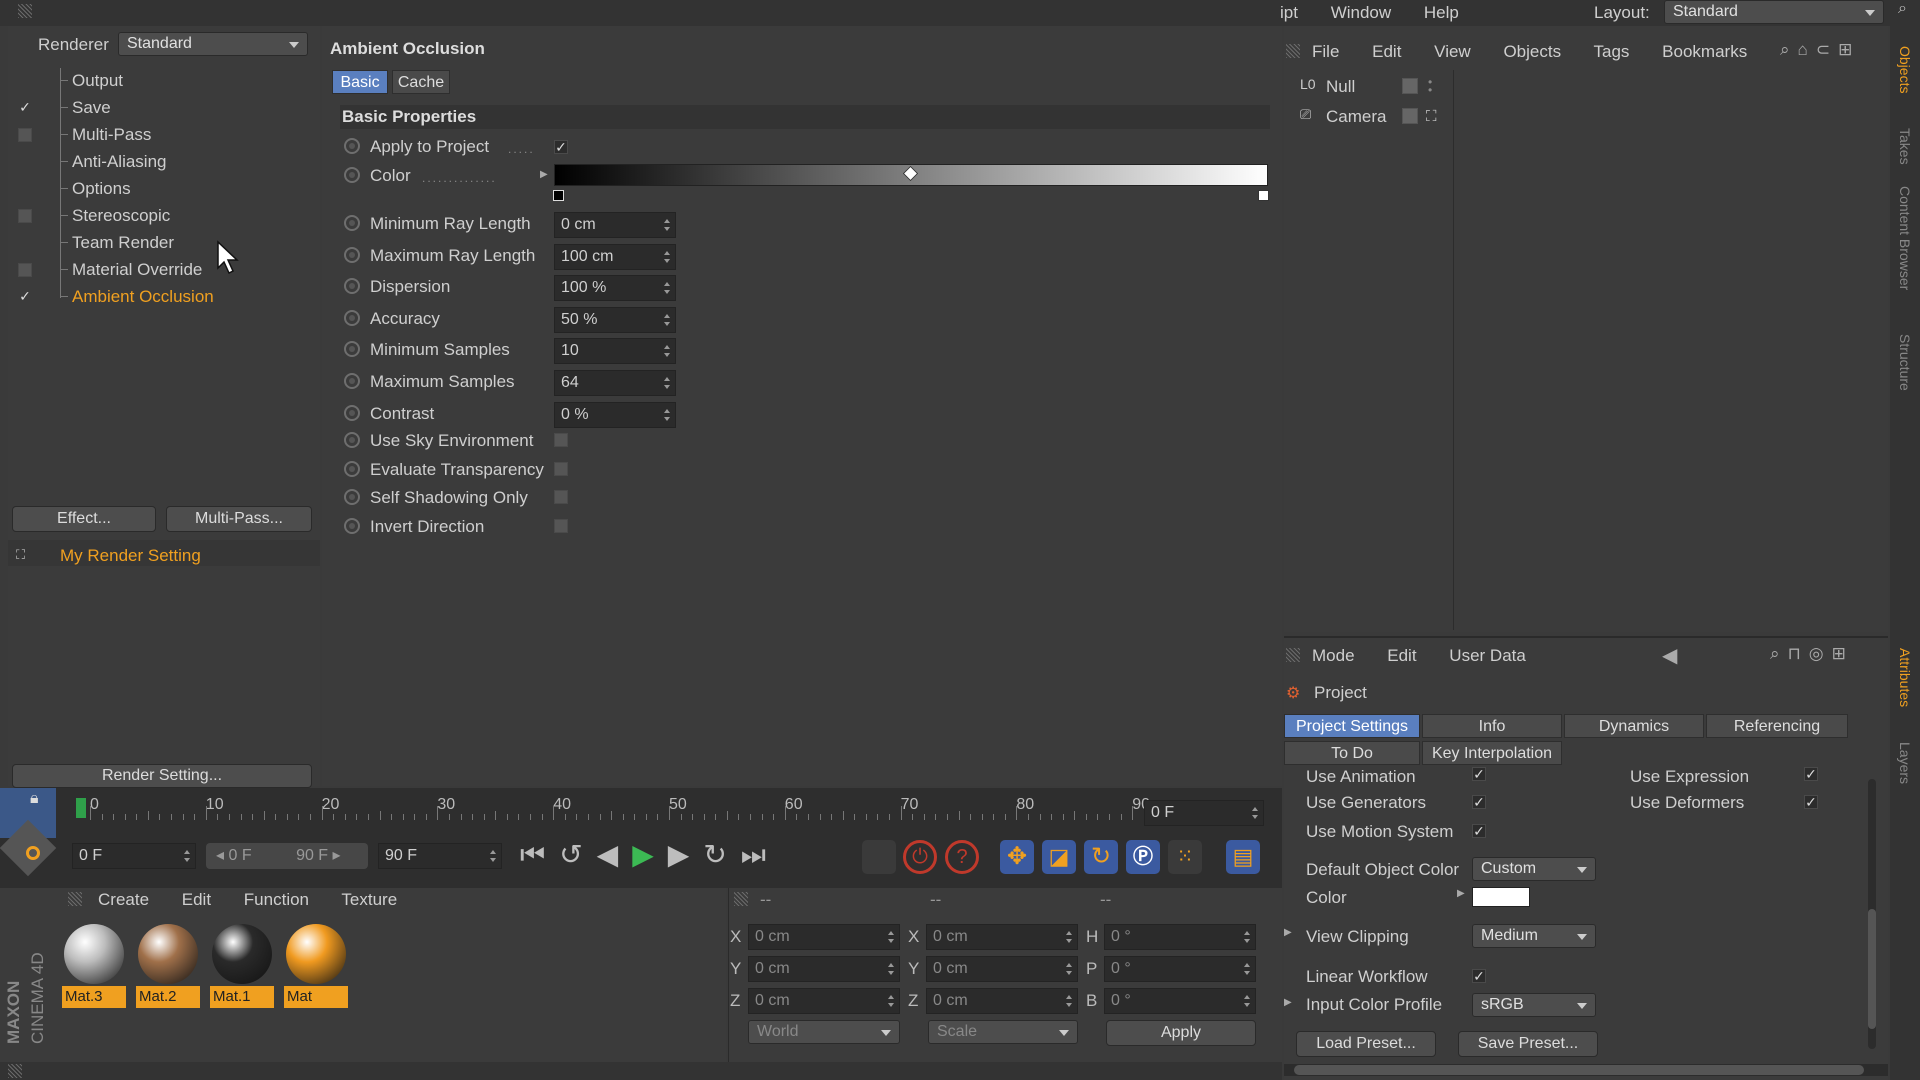 The width and height of the screenshot is (1920, 1080). Describe the element at coordinates (1534, 936) in the screenshot. I see `view-clipping-dropdown: Medium` at that location.